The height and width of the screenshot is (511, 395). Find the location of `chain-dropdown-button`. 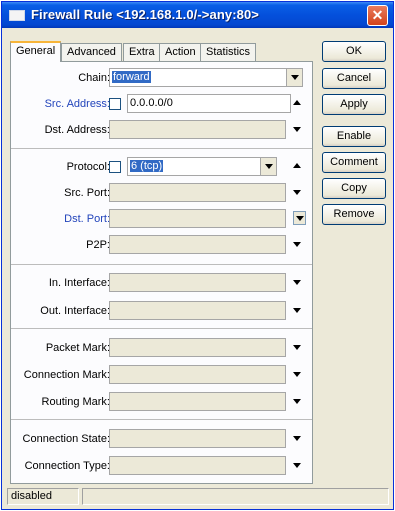

chain-dropdown-button is located at coordinates (294, 77).